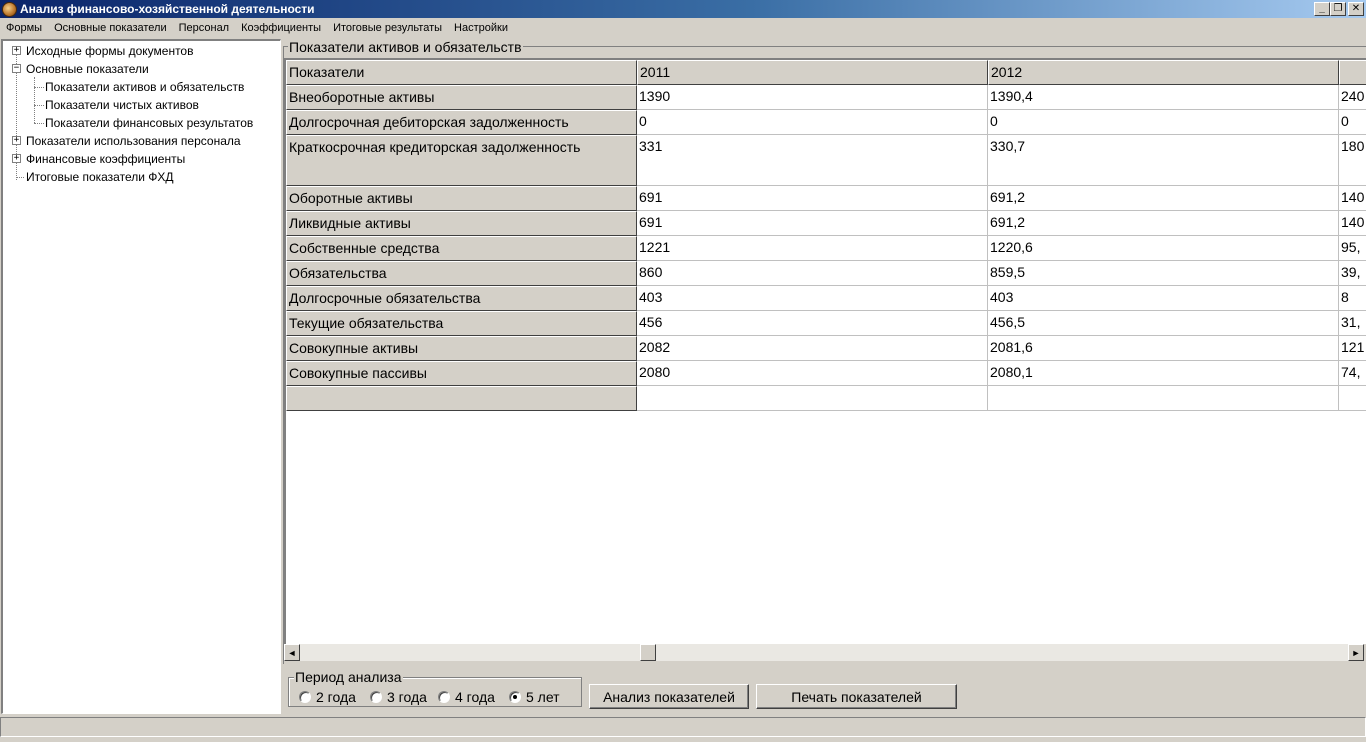 The width and height of the screenshot is (1366, 742). I want to click on table-row: Внеоборотные активы 1390 1390,4 240, so click(826, 97).